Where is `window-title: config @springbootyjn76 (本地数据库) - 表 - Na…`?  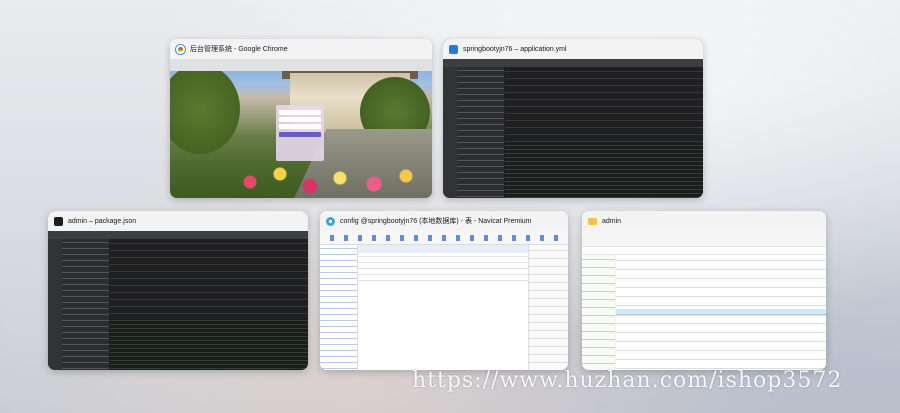 window-title: config @springbootyjn76 (本地数据库) - 表 - Na… is located at coordinates (436, 221).